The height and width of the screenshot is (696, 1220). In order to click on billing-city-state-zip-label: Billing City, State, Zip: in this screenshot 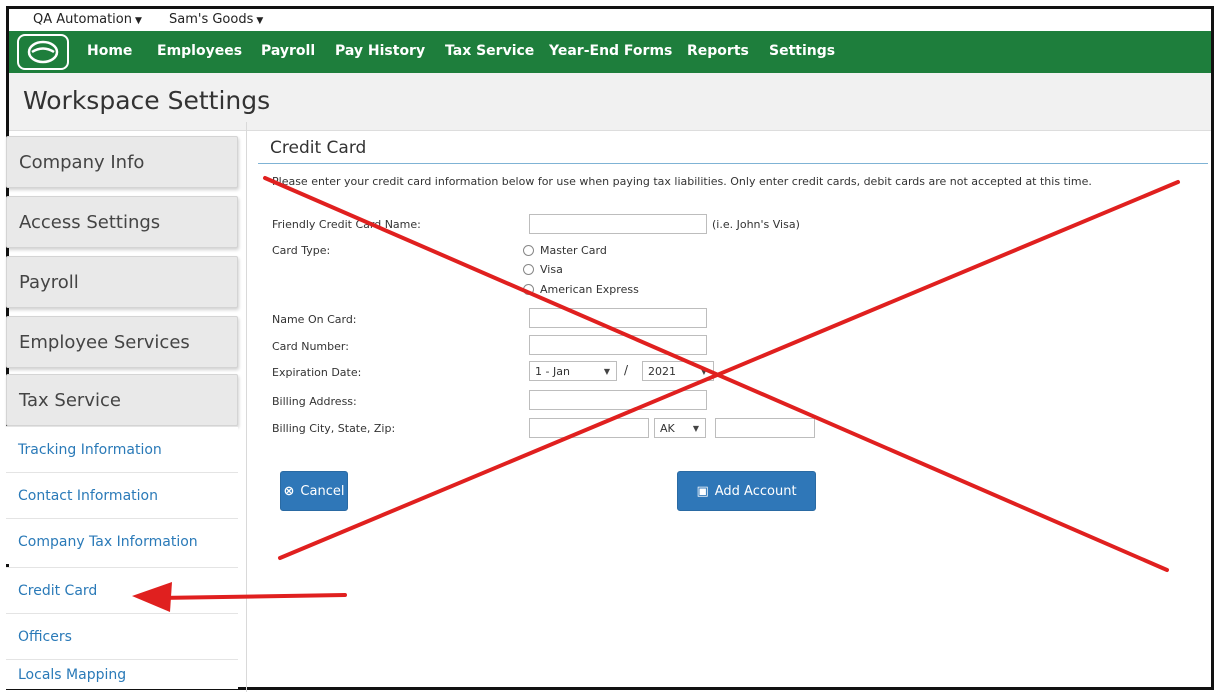, I will do `click(334, 428)`.